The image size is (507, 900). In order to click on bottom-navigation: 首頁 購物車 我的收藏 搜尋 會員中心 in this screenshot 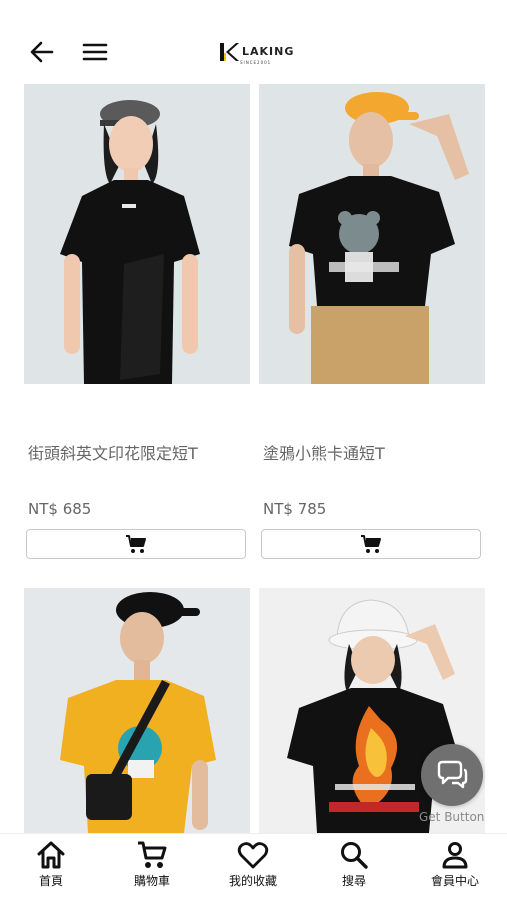, I will do `click(253, 866)`.